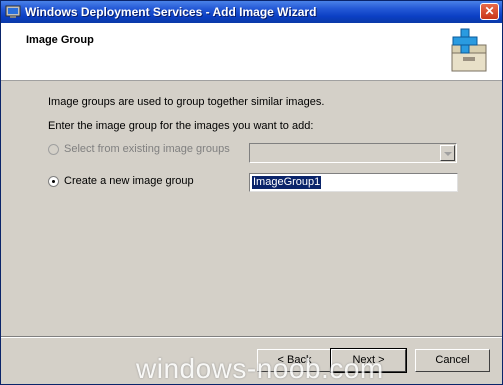 The height and width of the screenshot is (385, 503). Describe the element at coordinates (53, 181) in the screenshot. I see `new-group-radio` at that location.